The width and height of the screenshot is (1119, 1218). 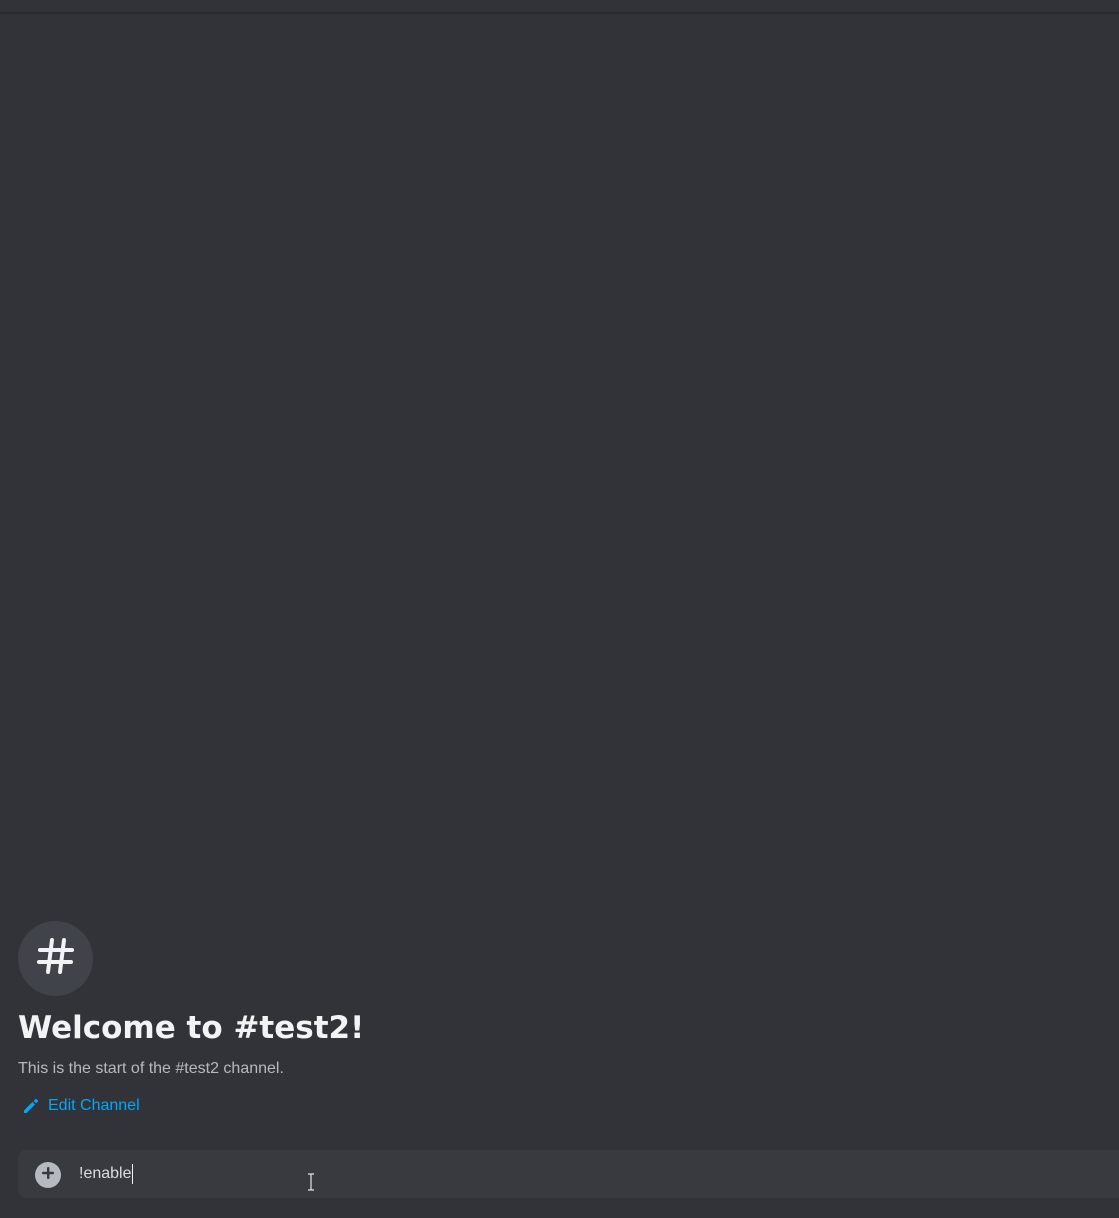 I want to click on header-divider, so click(x=559, y=7).